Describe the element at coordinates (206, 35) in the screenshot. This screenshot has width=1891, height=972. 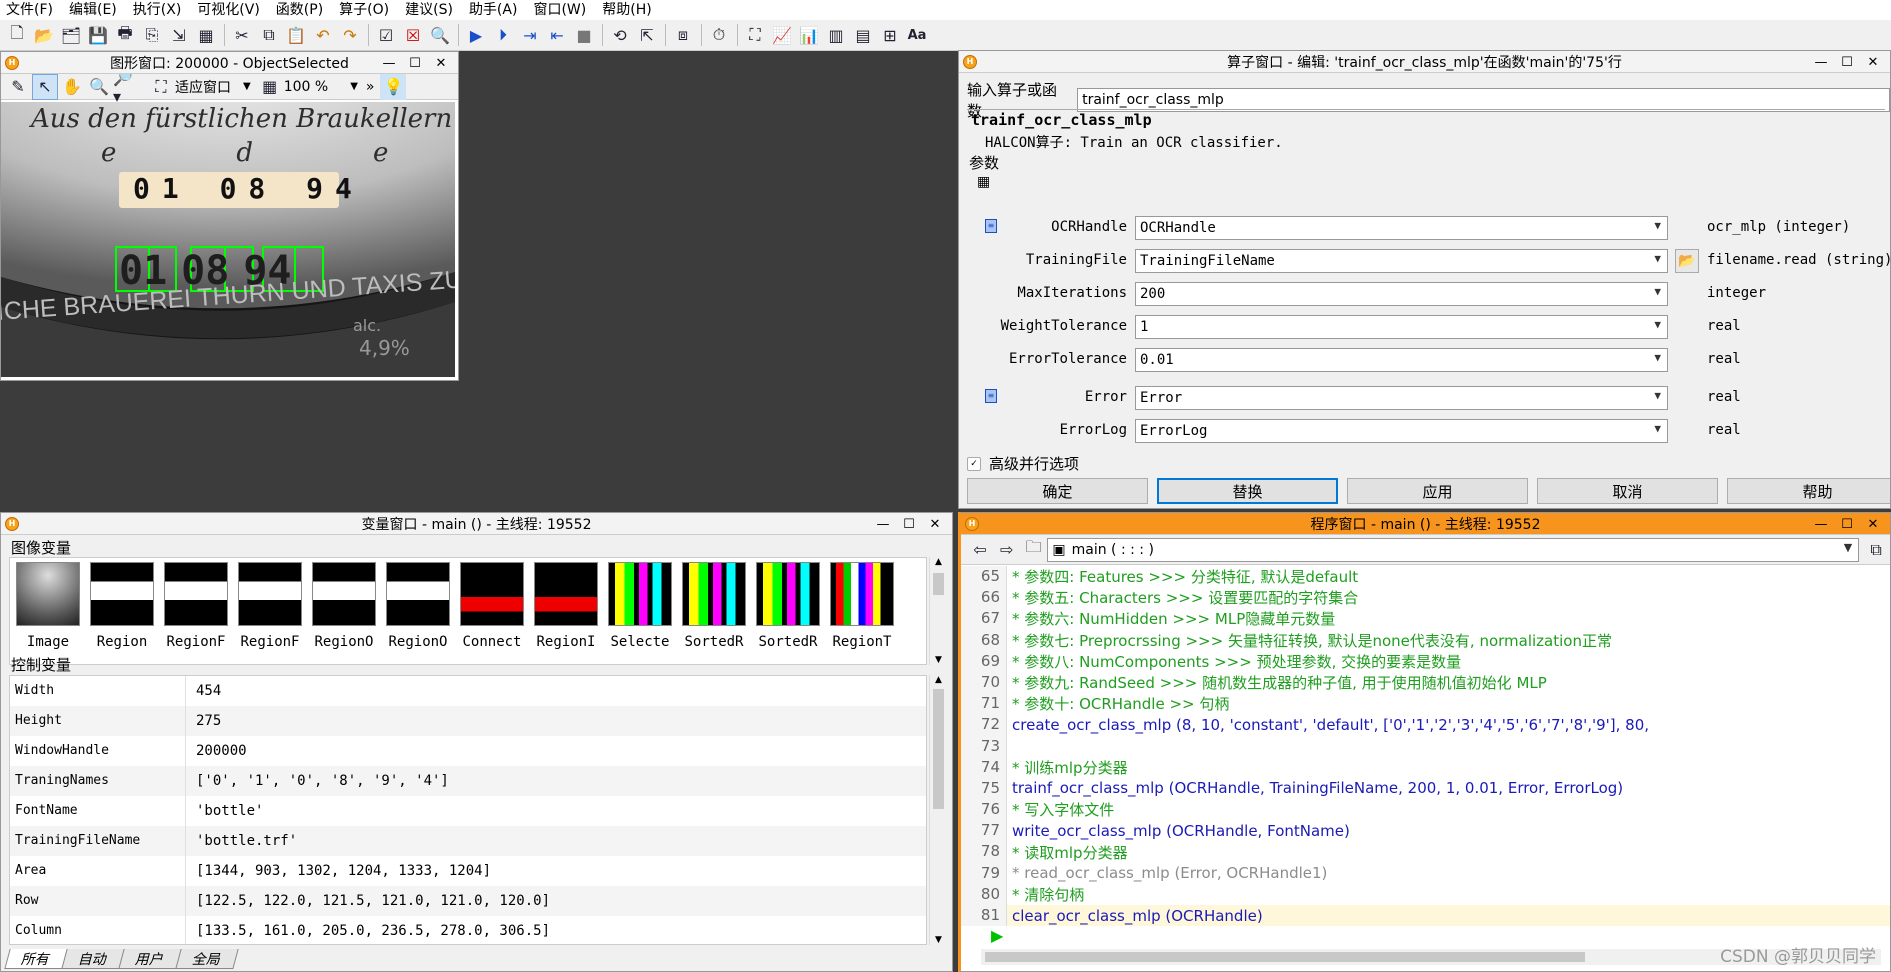
I see `program-icon: ▦` at that location.